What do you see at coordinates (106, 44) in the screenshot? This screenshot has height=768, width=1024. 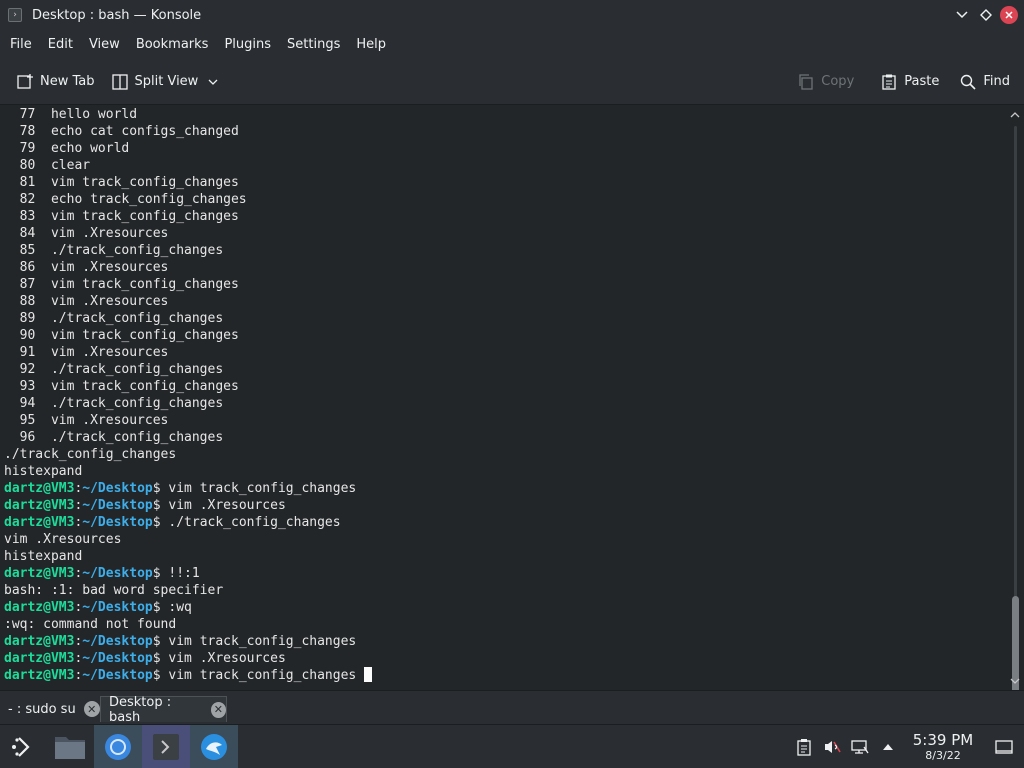 I see `menu-view: View` at bounding box center [106, 44].